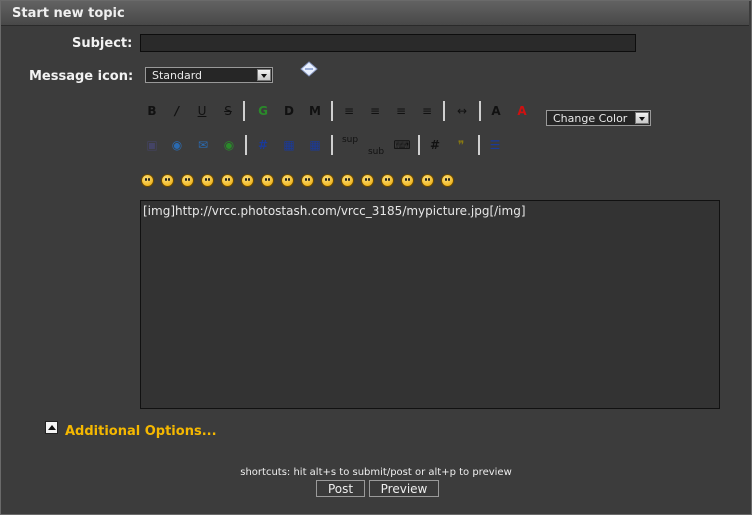 This screenshot has height=515, width=752. Describe the element at coordinates (427, 180) in the screenshot. I see `kiss-icon` at that location.